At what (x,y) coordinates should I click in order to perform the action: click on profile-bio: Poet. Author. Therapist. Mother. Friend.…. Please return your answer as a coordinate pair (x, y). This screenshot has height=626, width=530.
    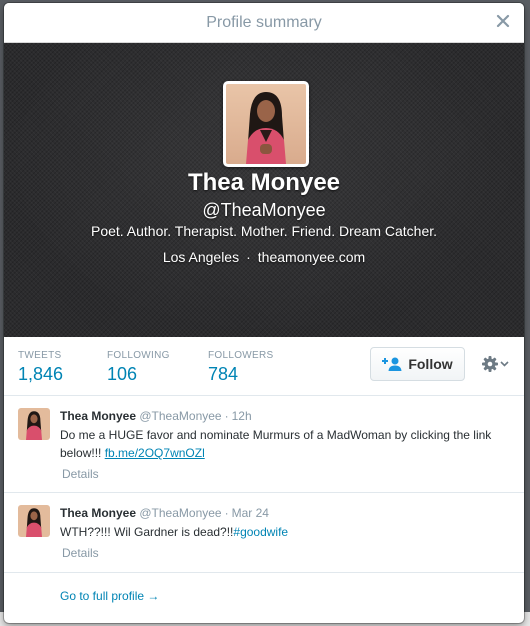
    Looking at the image, I should click on (264, 231).